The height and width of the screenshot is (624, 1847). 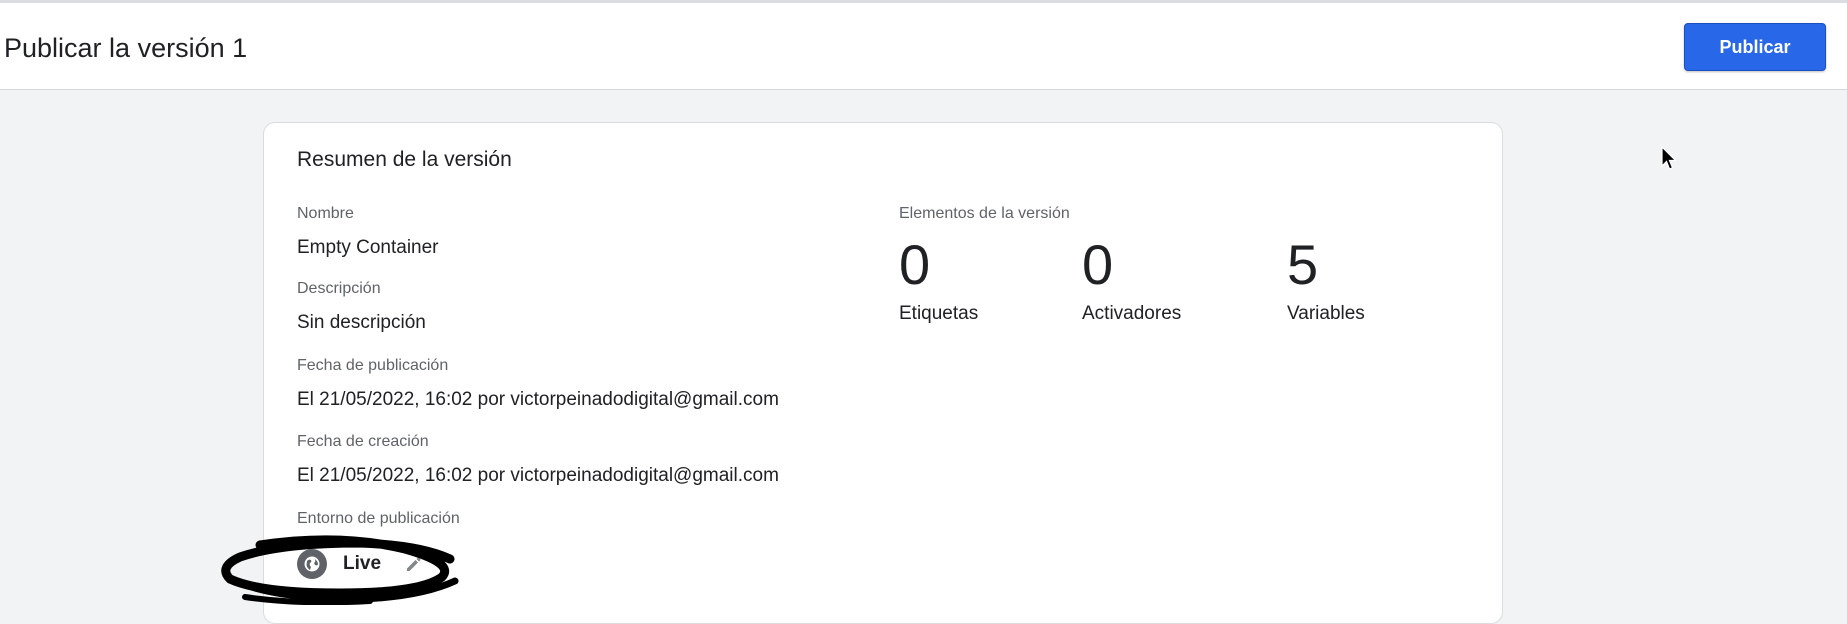 I want to click on environment-row: Live, so click(x=361, y=564).